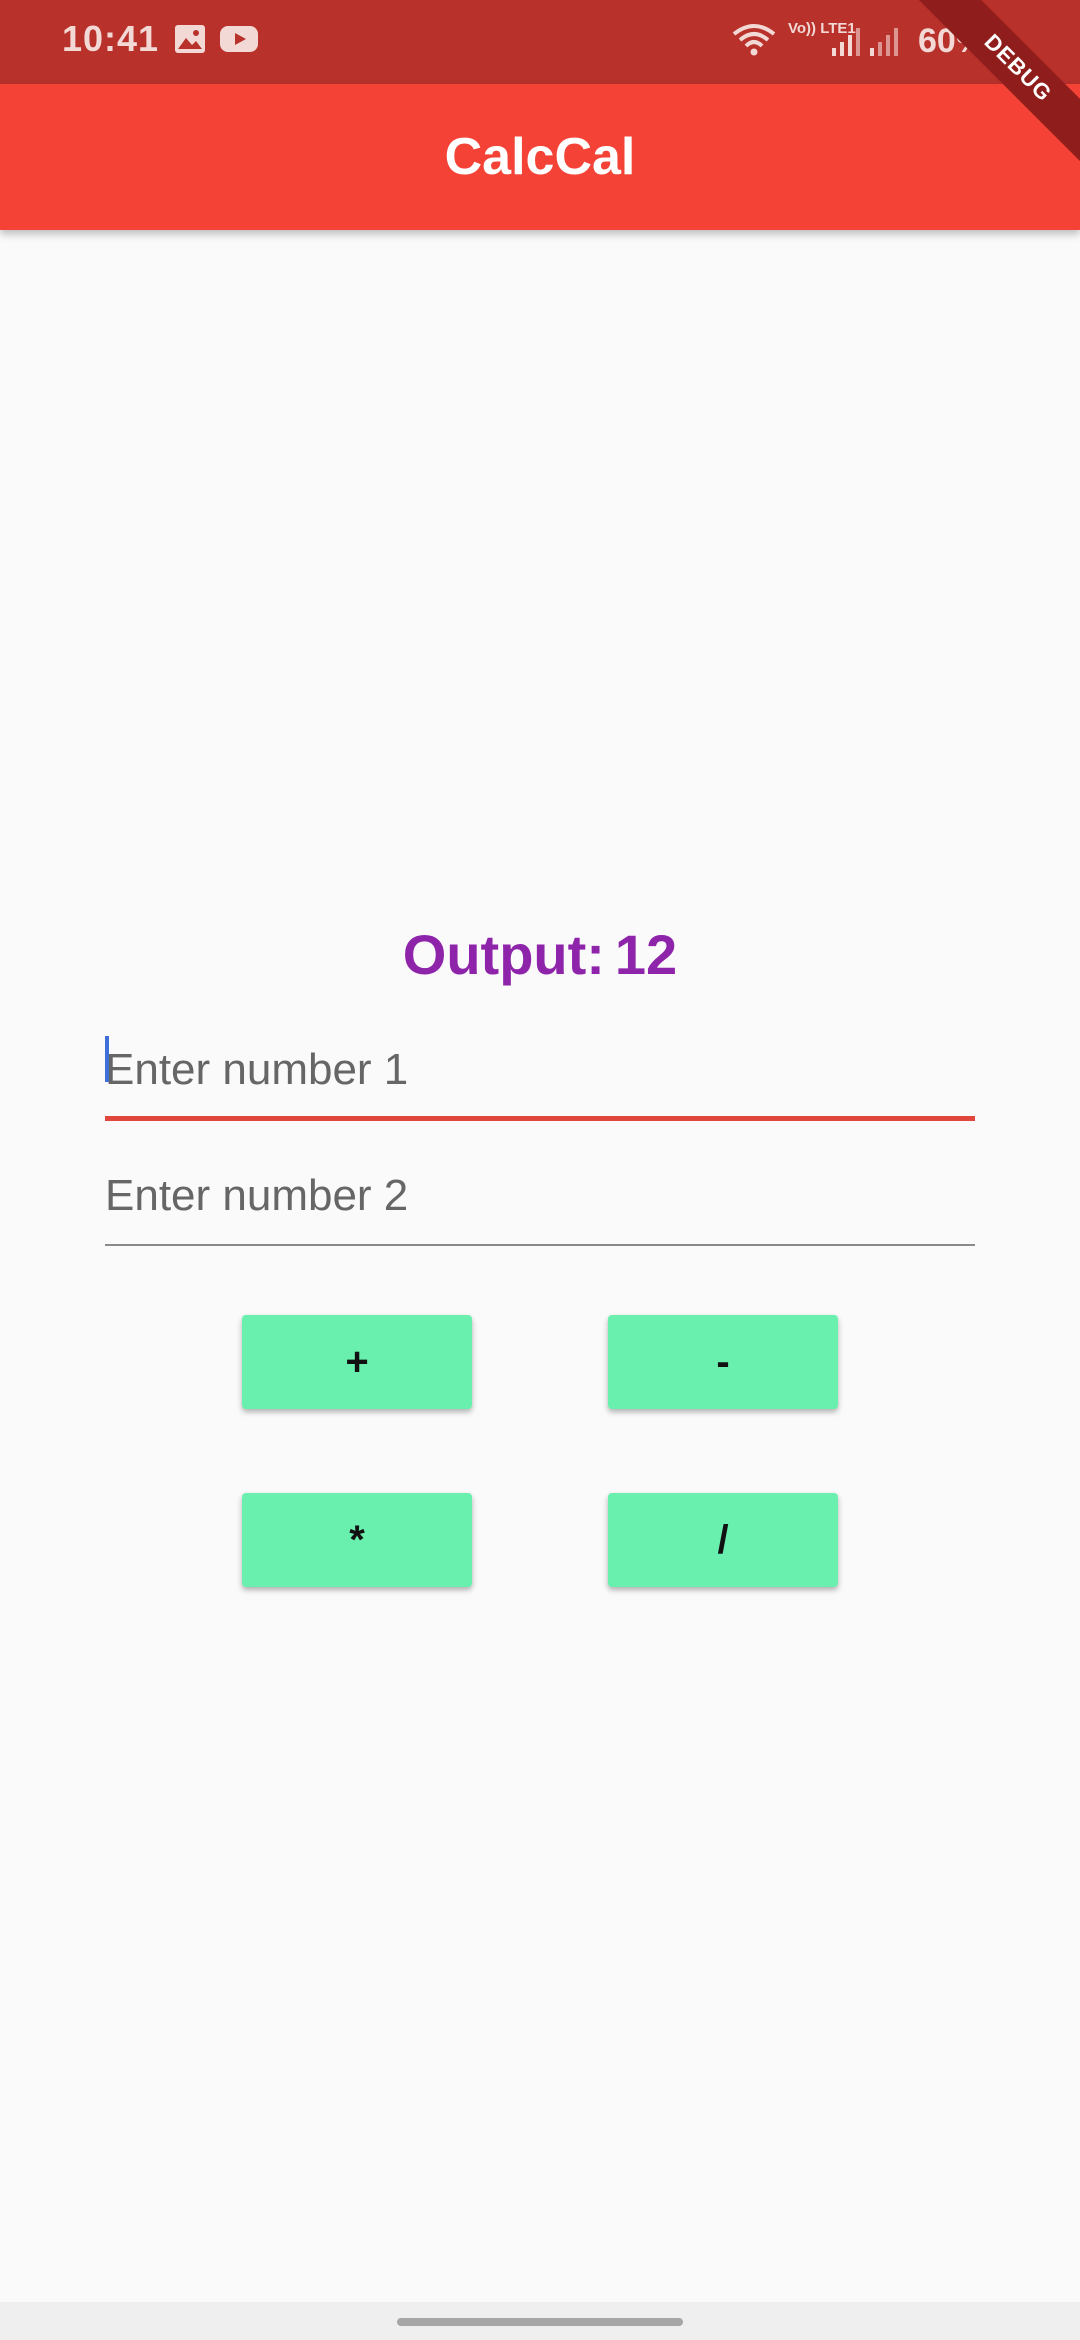 The width and height of the screenshot is (1080, 2340). I want to click on add-button: +, so click(357, 1362).